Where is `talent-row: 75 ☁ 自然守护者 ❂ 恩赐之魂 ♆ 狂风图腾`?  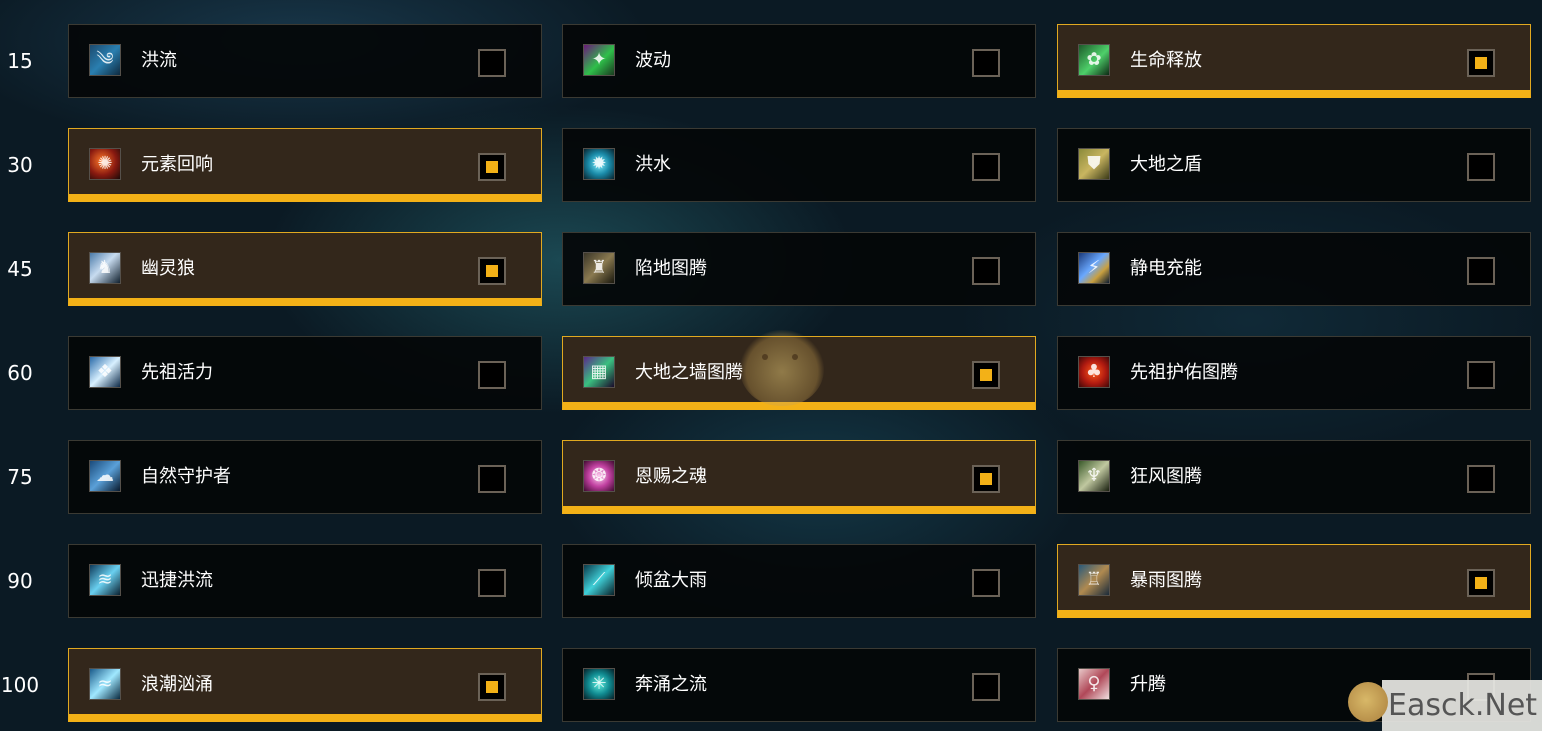
talent-row: 75 ☁ 自然守护者 ❂ 恩赐之魂 ♆ 狂风图腾 is located at coordinates (771, 477).